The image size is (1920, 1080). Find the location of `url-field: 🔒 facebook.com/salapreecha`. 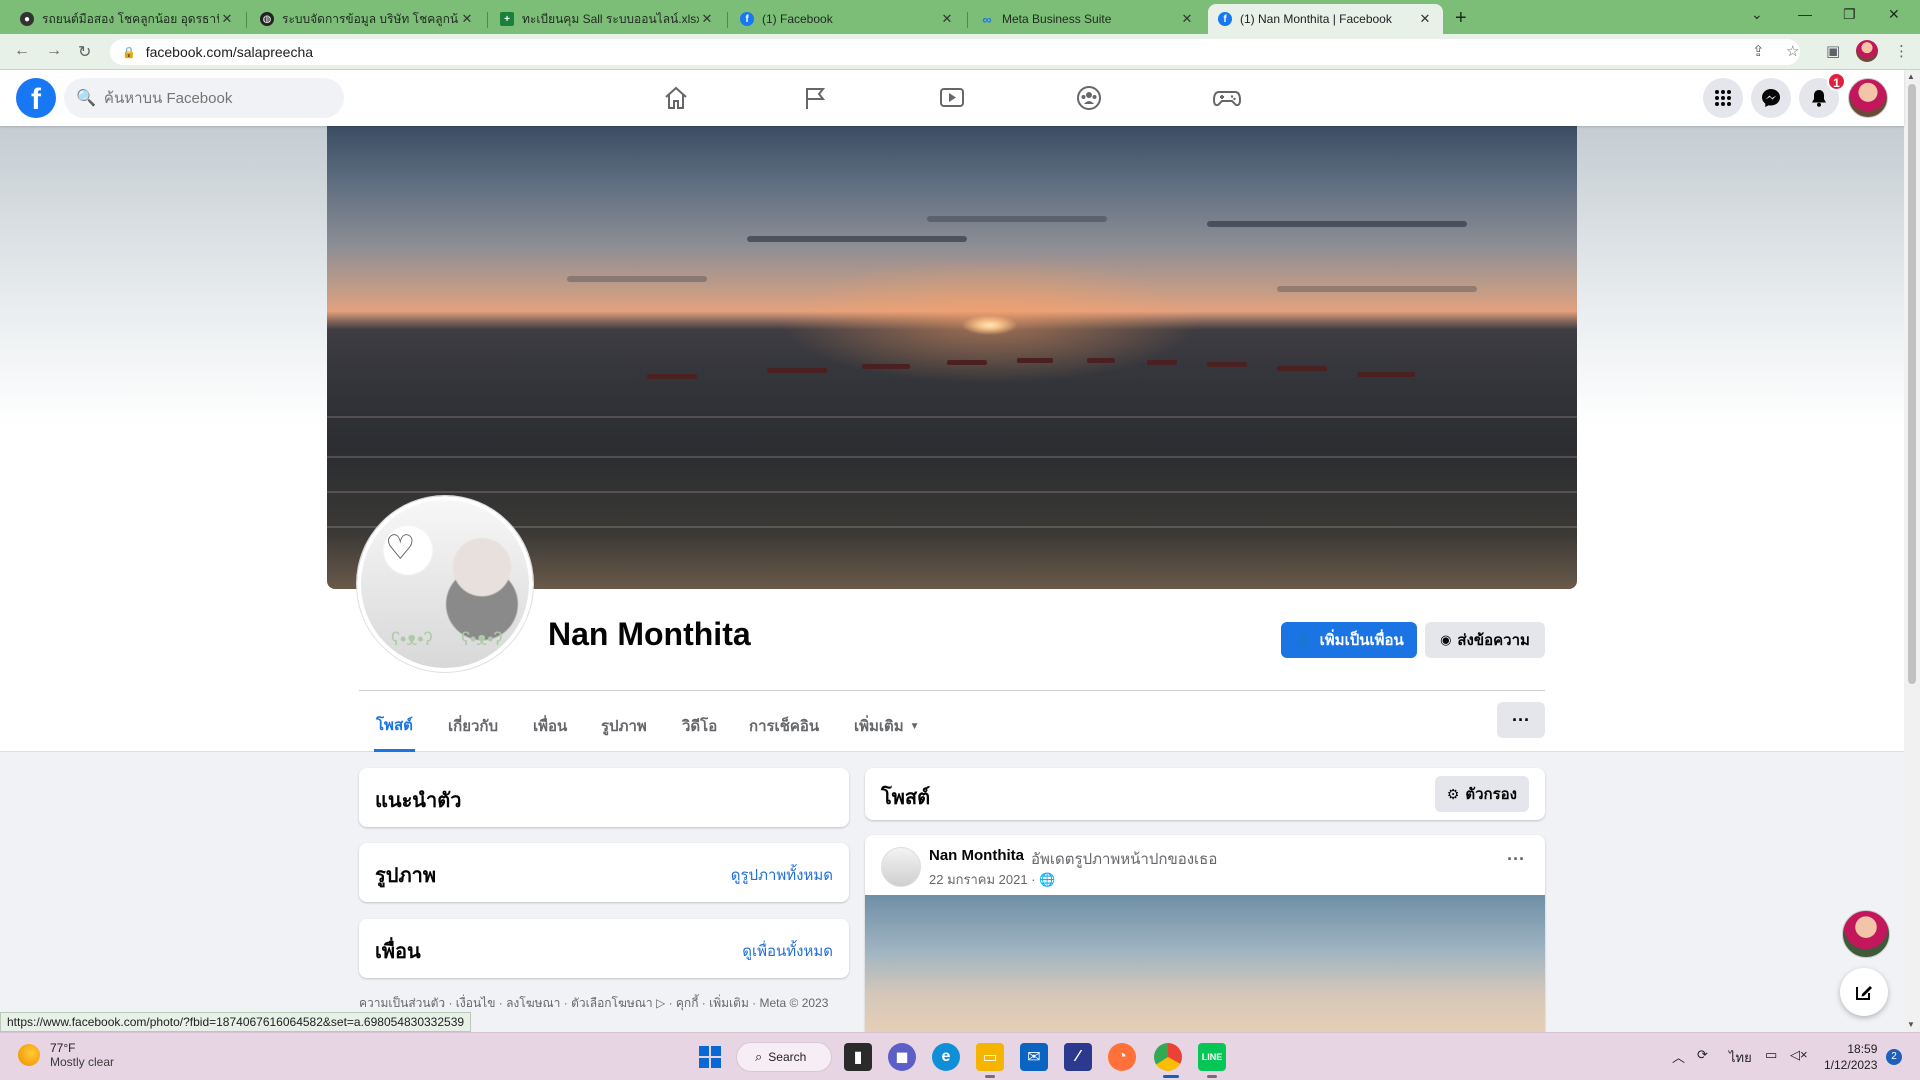

url-field: 🔒 facebook.com/salapreecha is located at coordinates (955, 52).